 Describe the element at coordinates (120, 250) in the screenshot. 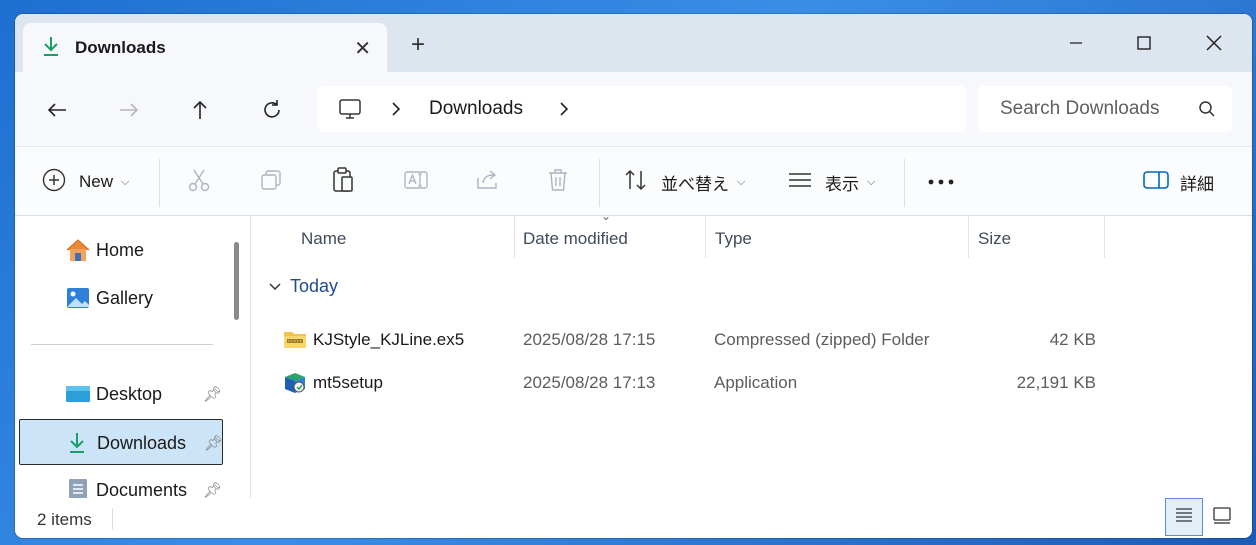

I see `sidebar-item-label: Home` at that location.